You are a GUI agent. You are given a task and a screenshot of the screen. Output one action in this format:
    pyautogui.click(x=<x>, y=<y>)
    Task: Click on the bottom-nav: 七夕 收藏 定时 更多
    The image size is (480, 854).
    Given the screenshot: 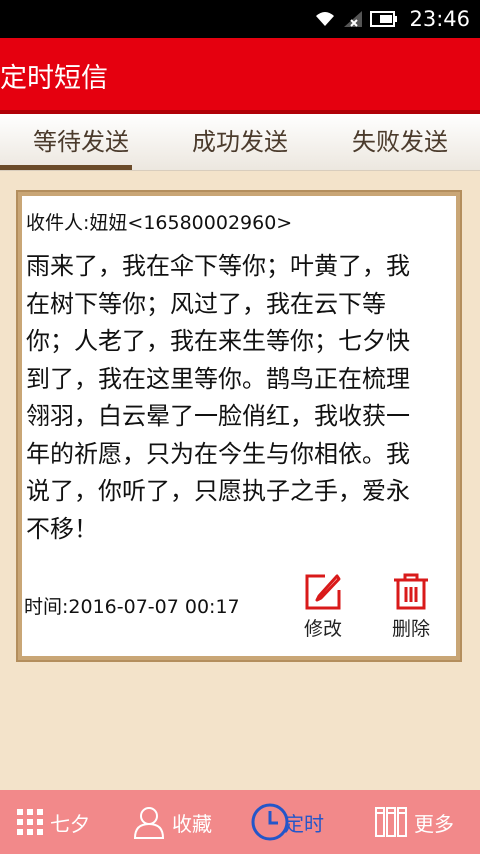 What is the action you would take?
    pyautogui.click(x=240, y=822)
    